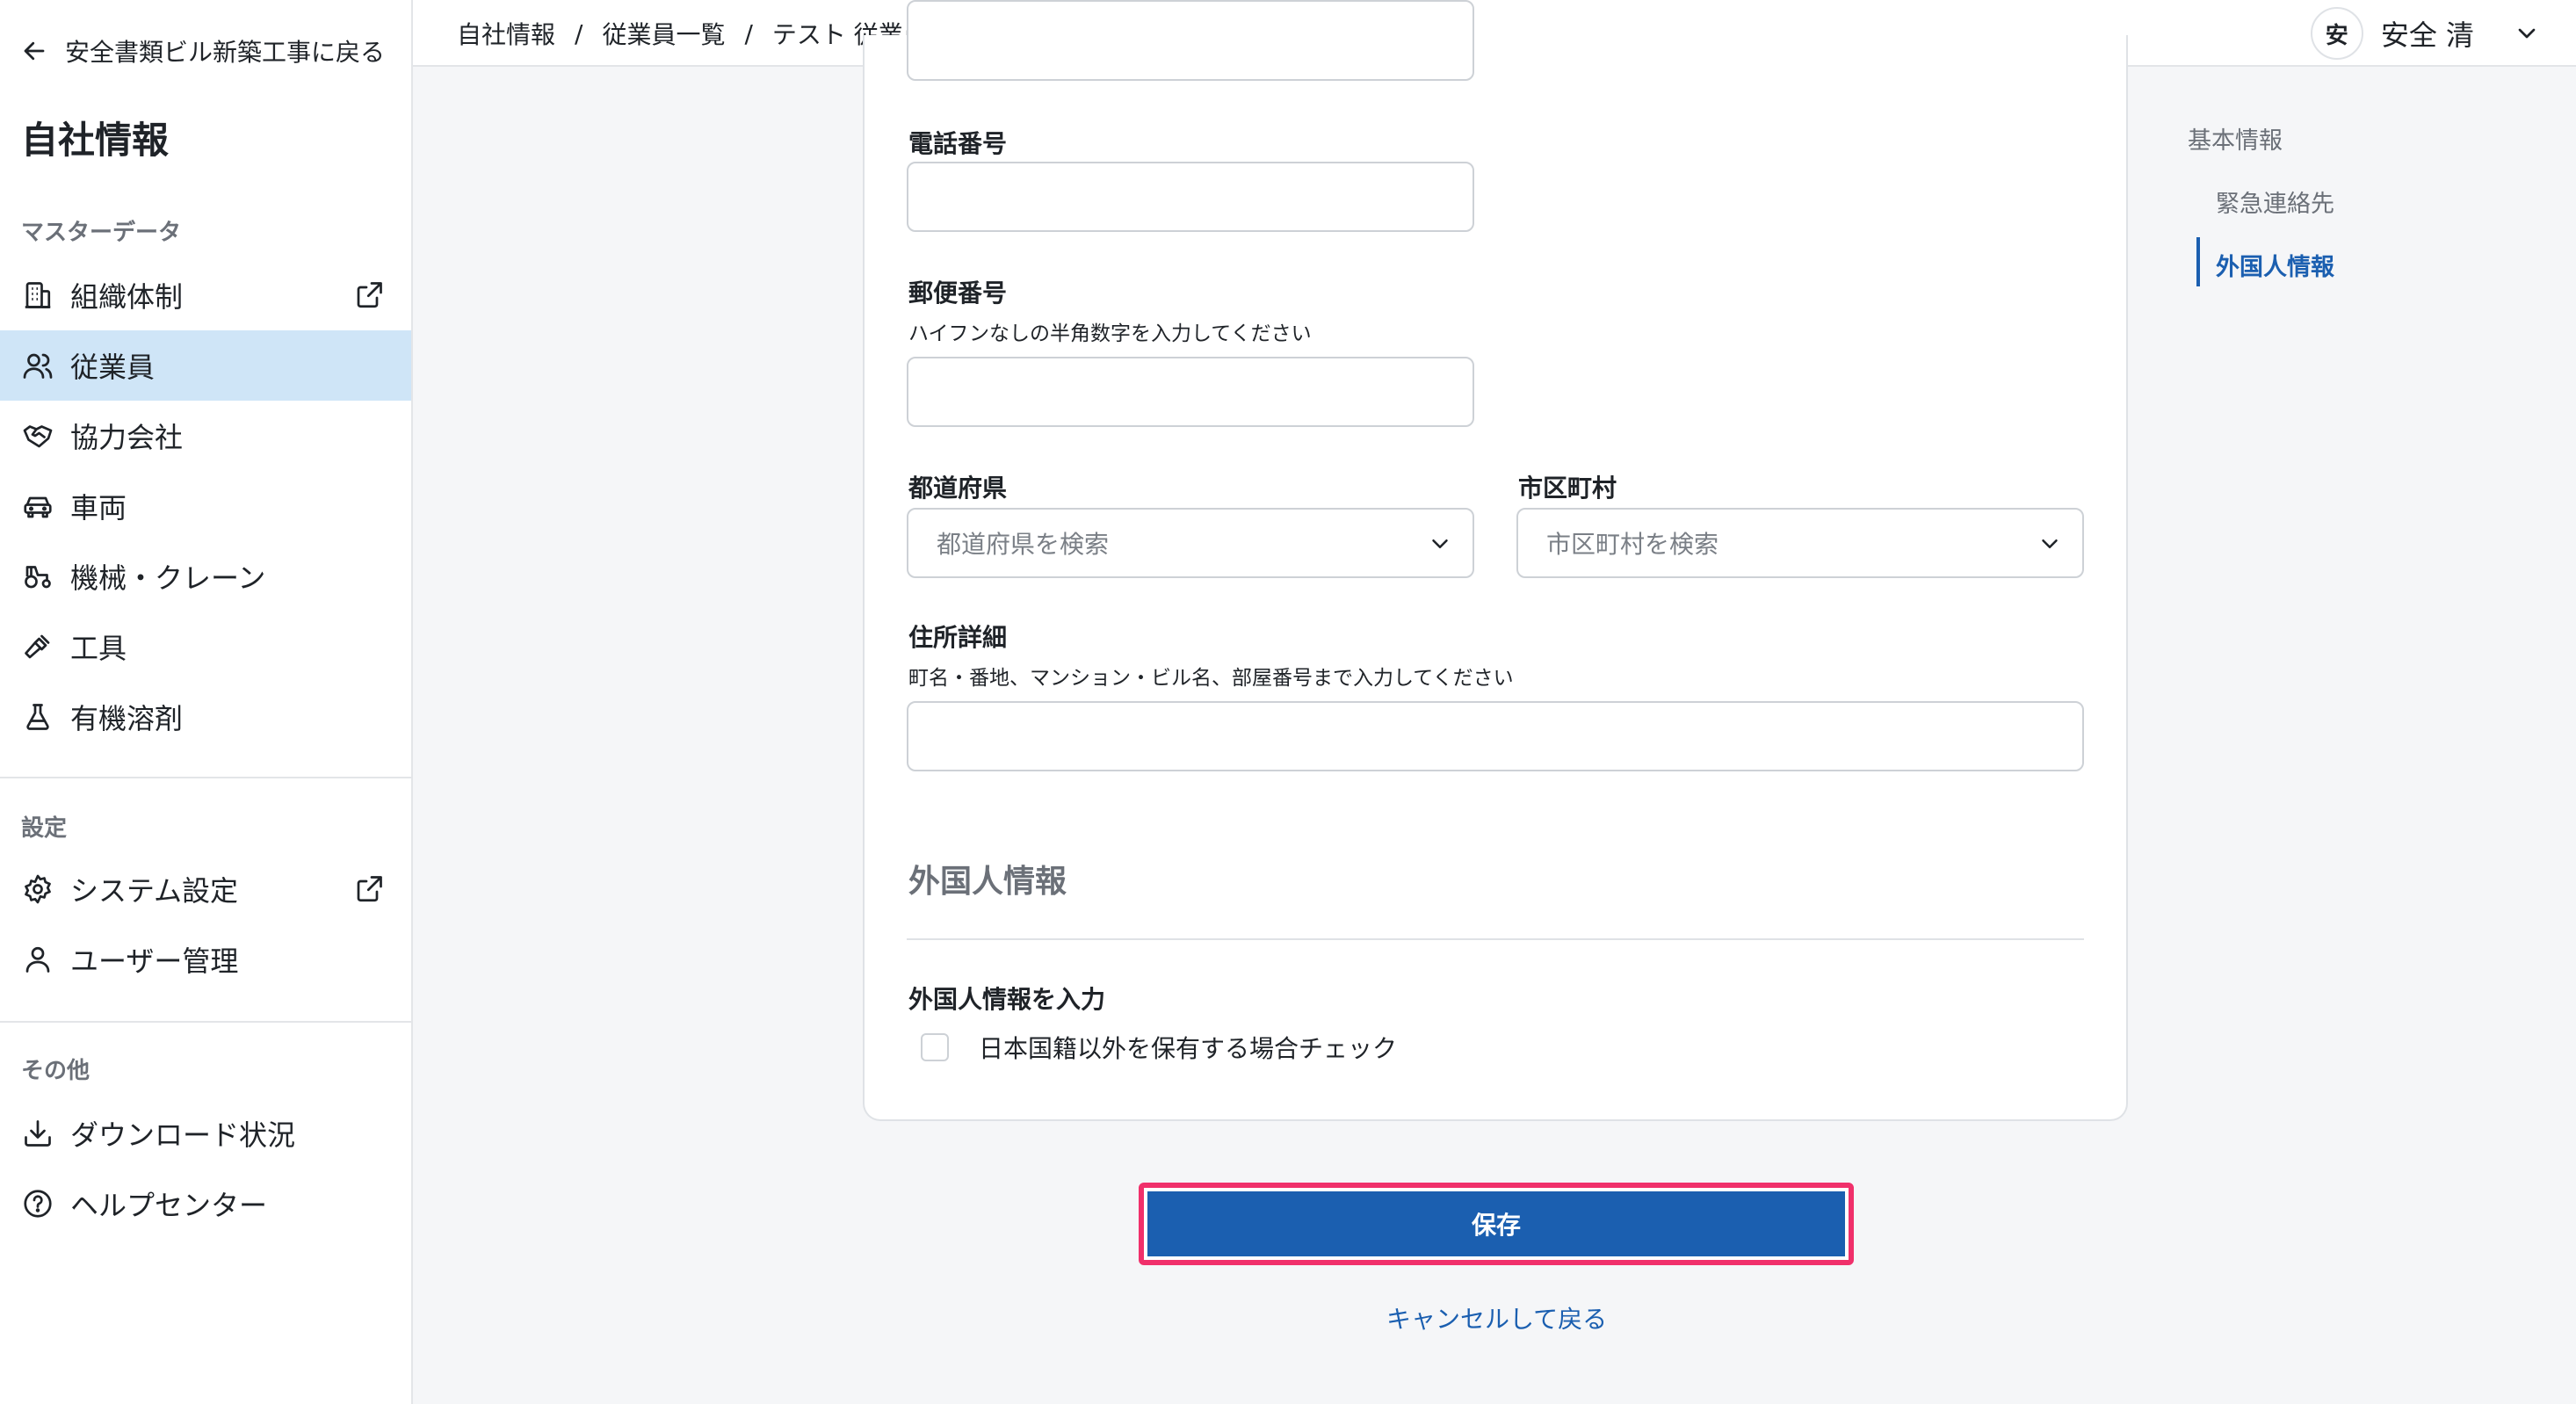 This screenshot has height=1404, width=2576. What do you see at coordinates (1800, 543) in the screenshot?
I see `city-select: 市区町村を検索` at bounding box center [1800, 543].